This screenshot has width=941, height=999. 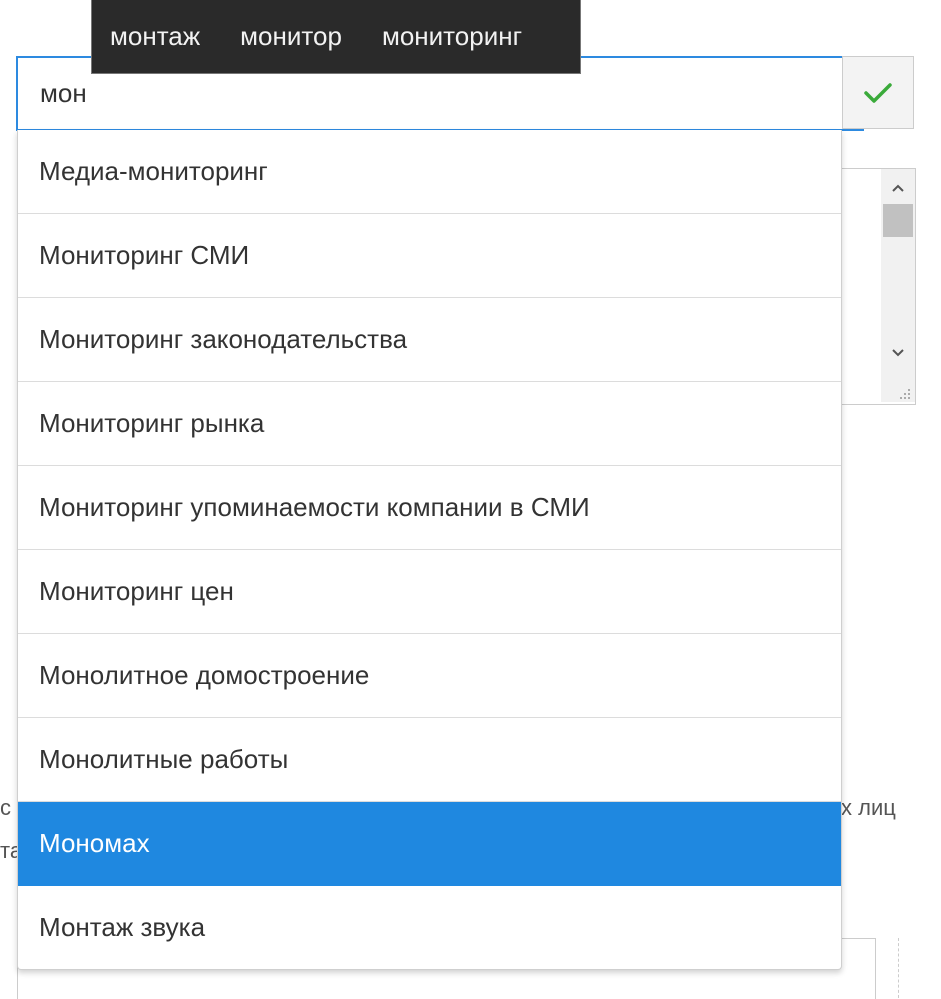 What do you see at coordinates (429, 927) in the screenshot?
I see `dropdown-option: Монтаж звука` at bounding box center [429, 927].